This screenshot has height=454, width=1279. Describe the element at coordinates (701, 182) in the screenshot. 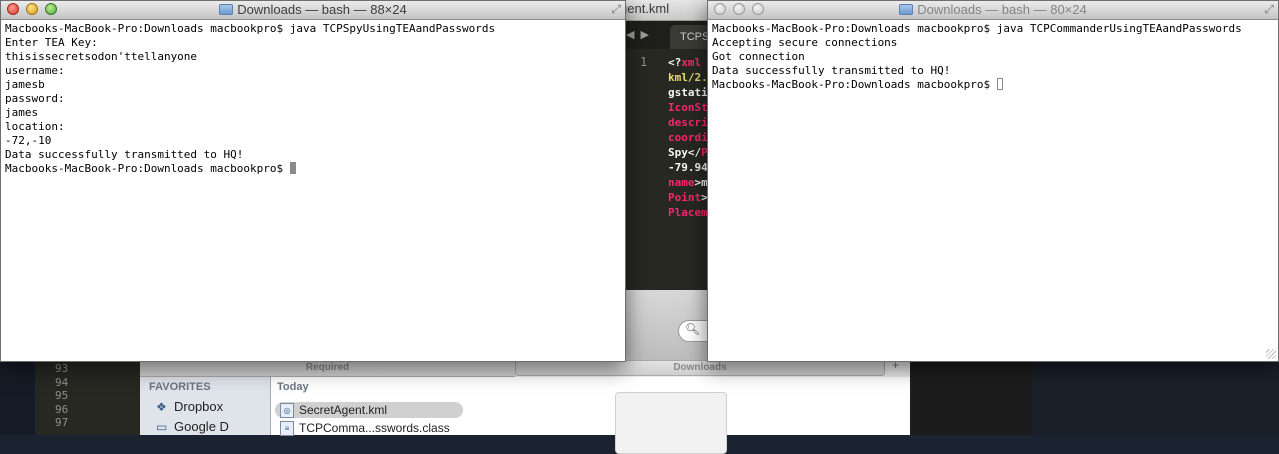

I see `code-token: >m` at that location.